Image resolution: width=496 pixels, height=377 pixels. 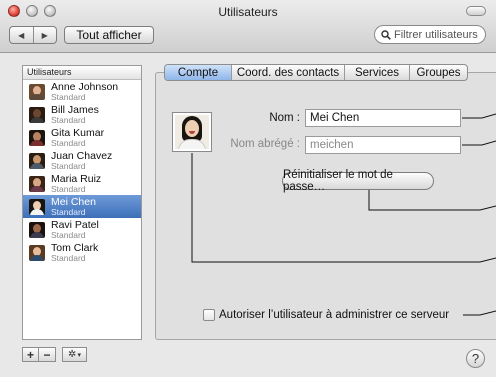 I want to click on window-title: Utilisateurs, so click(x=248, y=12).